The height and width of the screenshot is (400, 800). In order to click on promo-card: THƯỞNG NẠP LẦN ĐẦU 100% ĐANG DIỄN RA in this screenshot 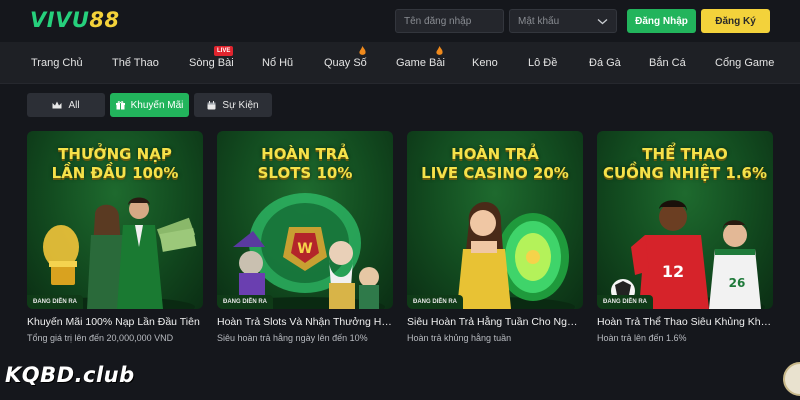, I will do `click(115, 220)`.